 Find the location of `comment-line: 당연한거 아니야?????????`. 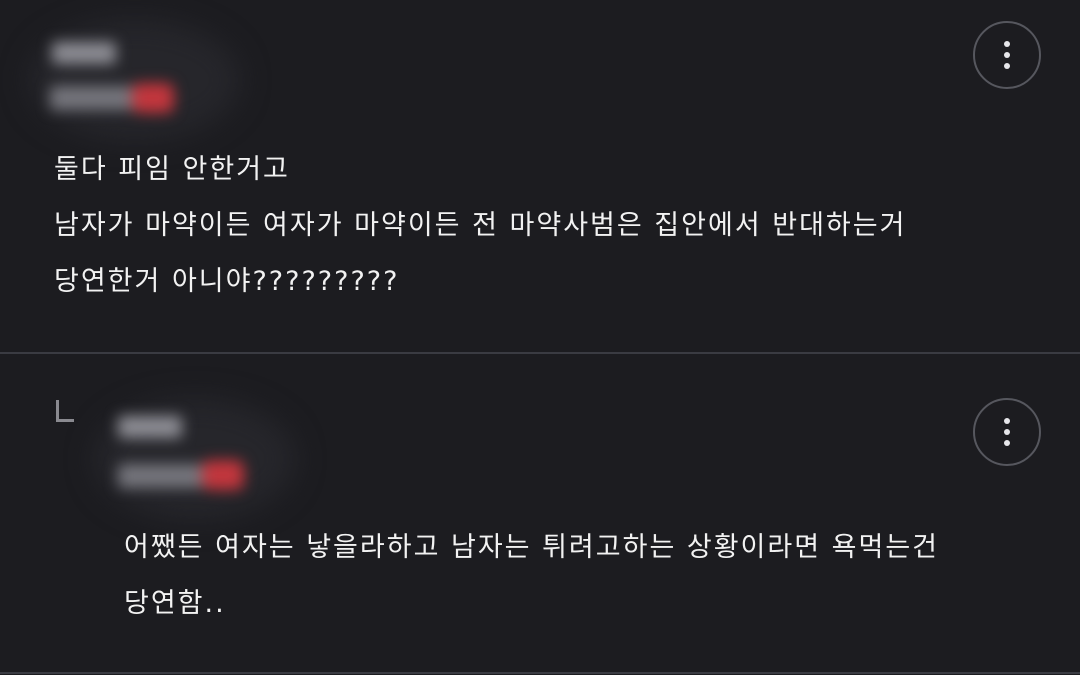

comment-line: 당연한거 아니야????????? is located at coordinates (227, 281).